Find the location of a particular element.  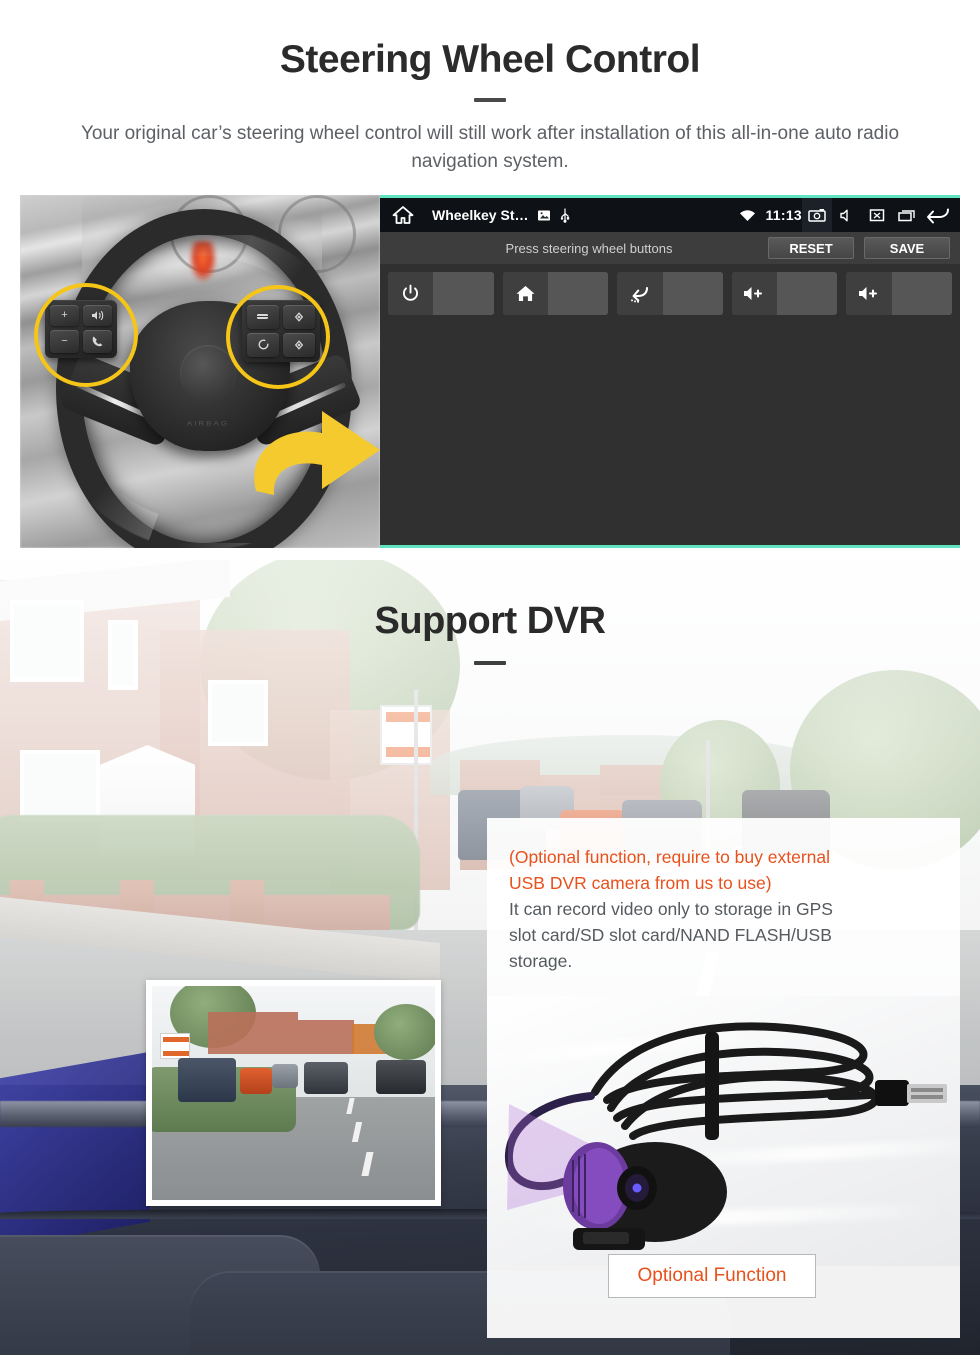

parked-suv is located at coordinates (207, 1080).